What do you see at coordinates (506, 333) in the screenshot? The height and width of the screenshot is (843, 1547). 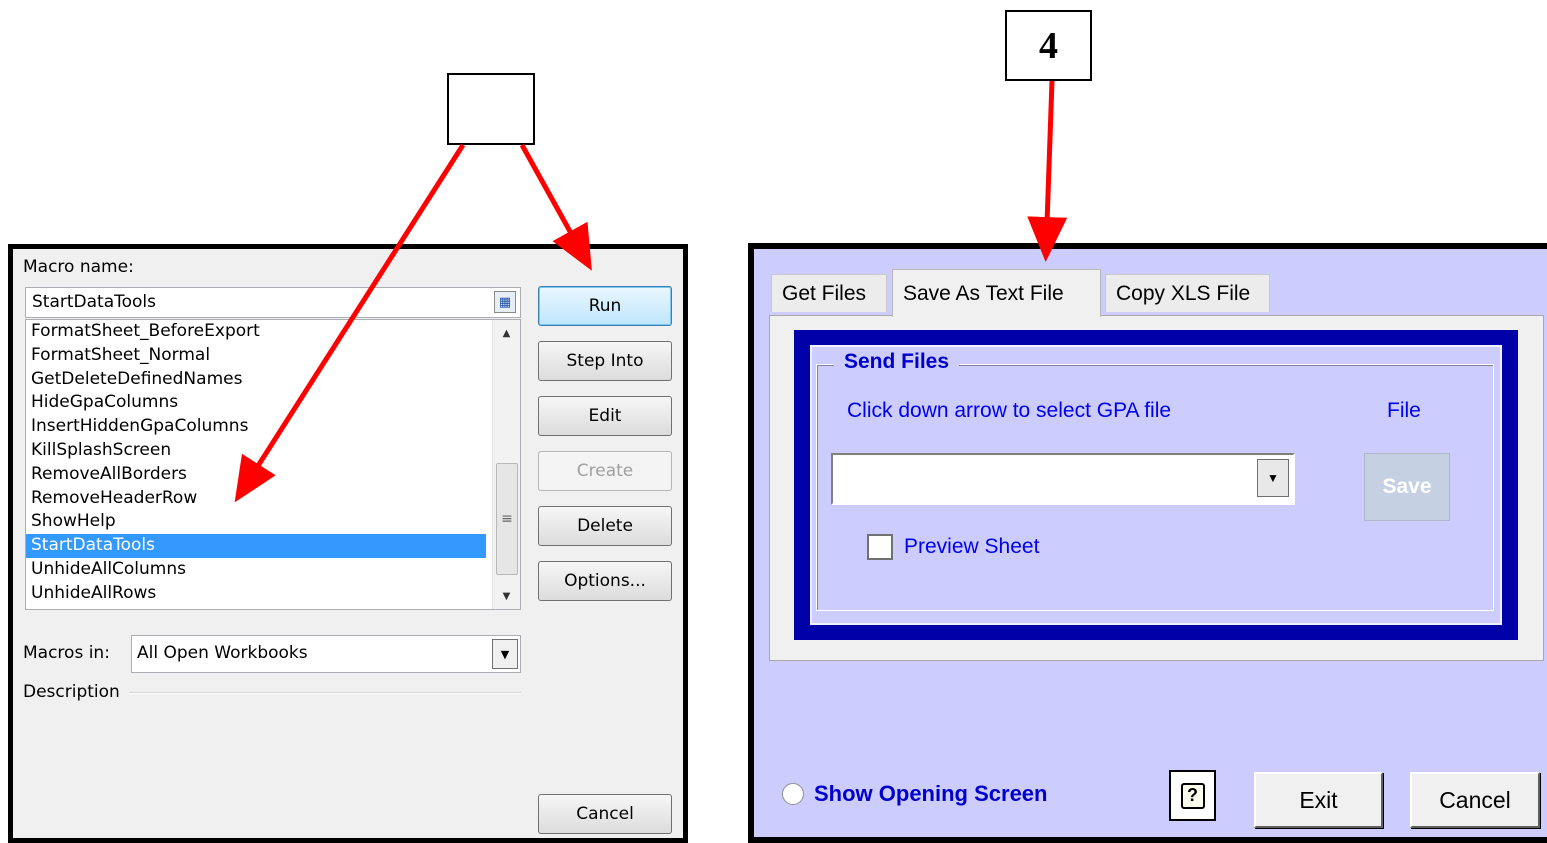 I see `scroll-up-icon: ▲` at bounding box center [506, 333].